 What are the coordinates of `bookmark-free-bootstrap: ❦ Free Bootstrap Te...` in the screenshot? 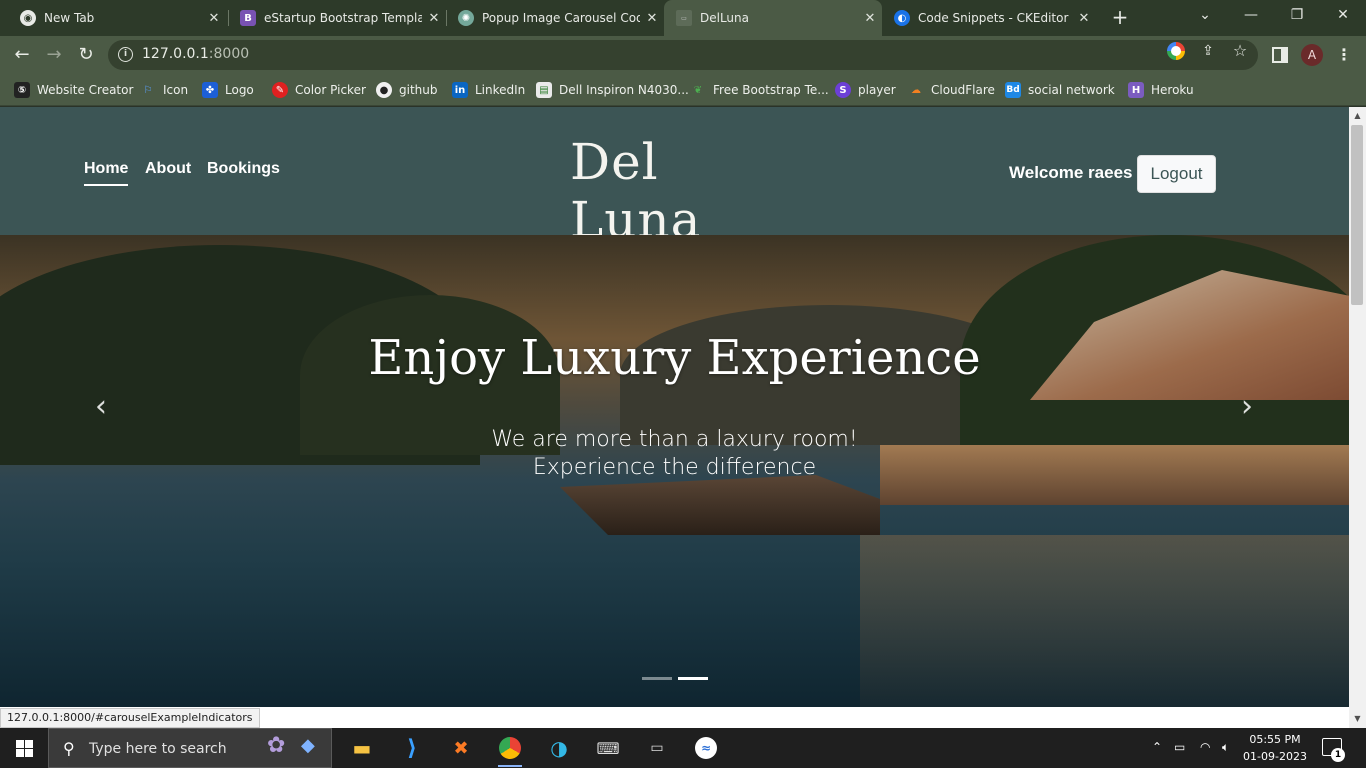 It's located at (759, 90).